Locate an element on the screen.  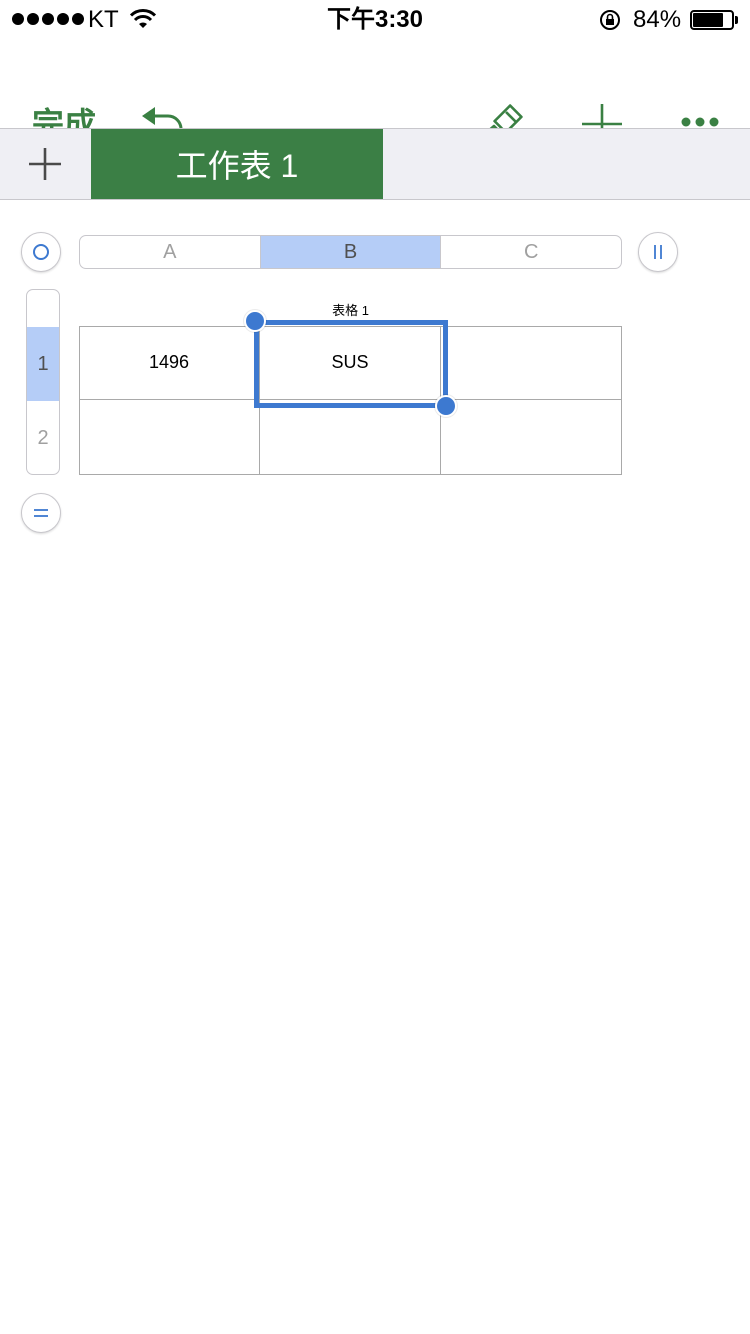
select-table-button is located at coordinates (41, 252).